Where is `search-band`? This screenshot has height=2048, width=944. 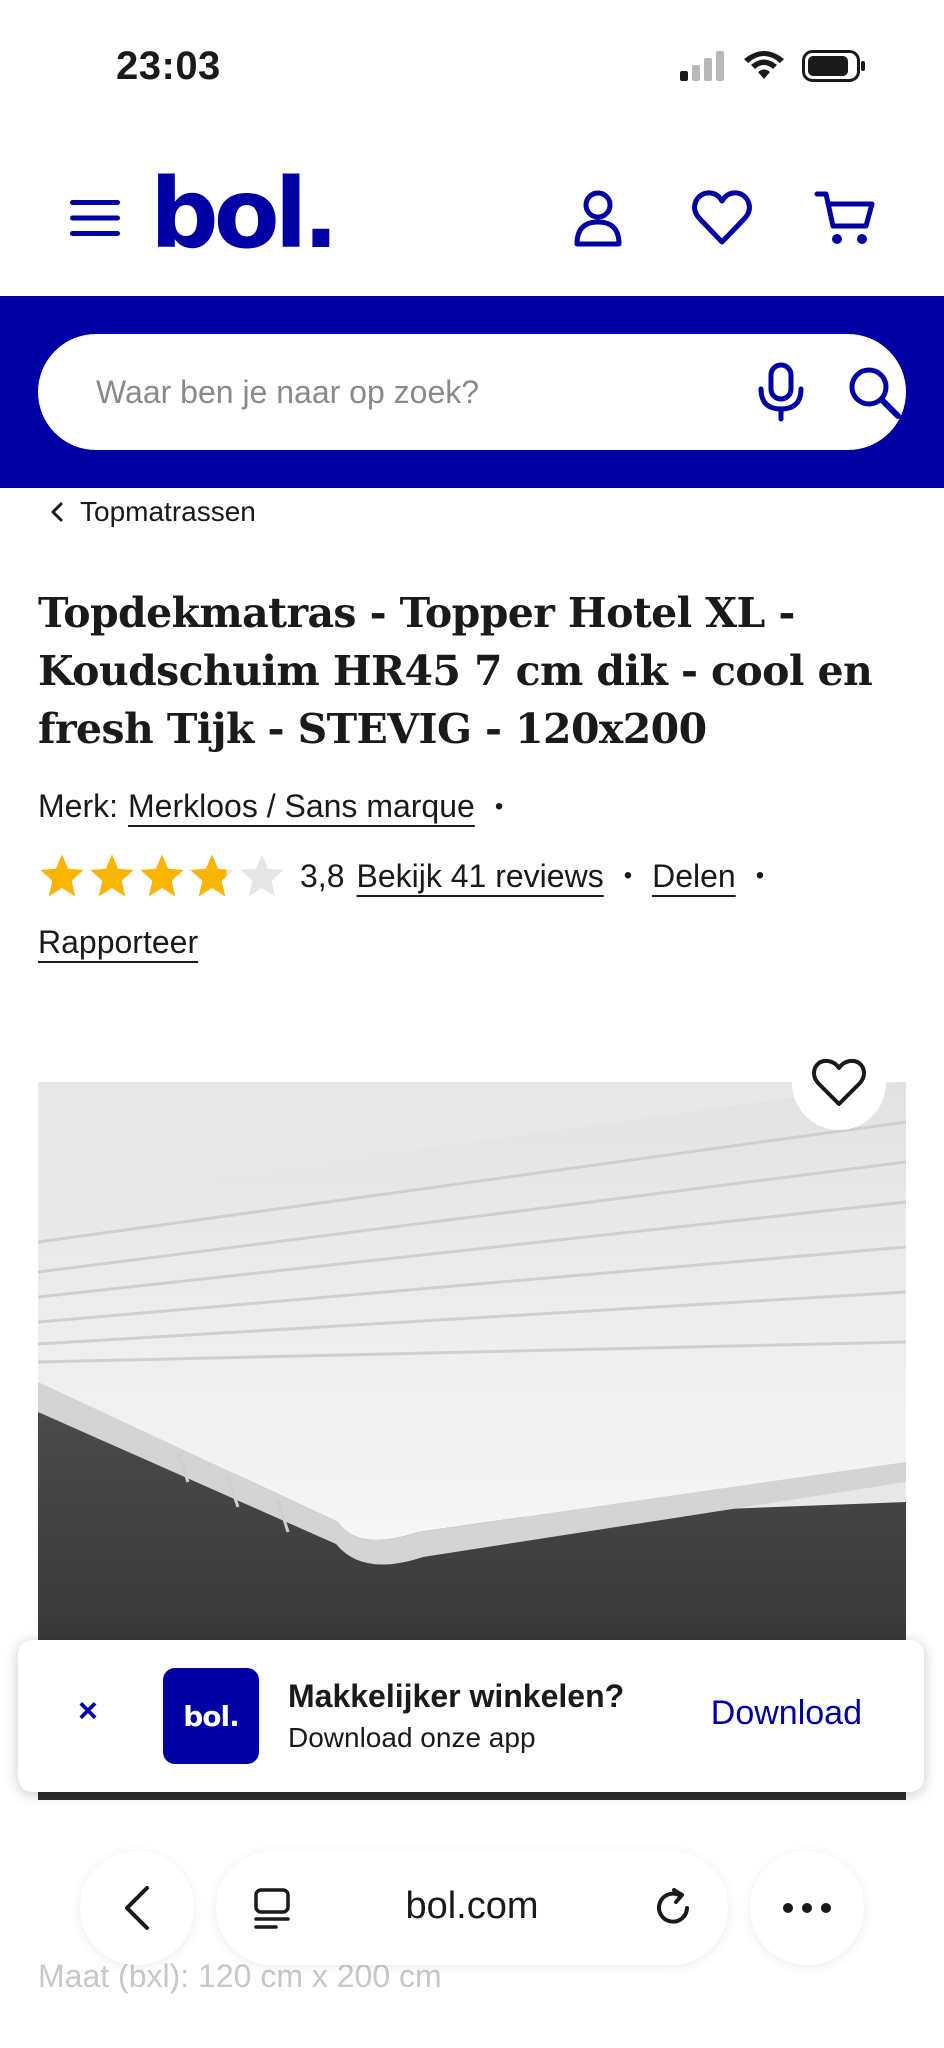
search-band is located at coordinates (472, 392).